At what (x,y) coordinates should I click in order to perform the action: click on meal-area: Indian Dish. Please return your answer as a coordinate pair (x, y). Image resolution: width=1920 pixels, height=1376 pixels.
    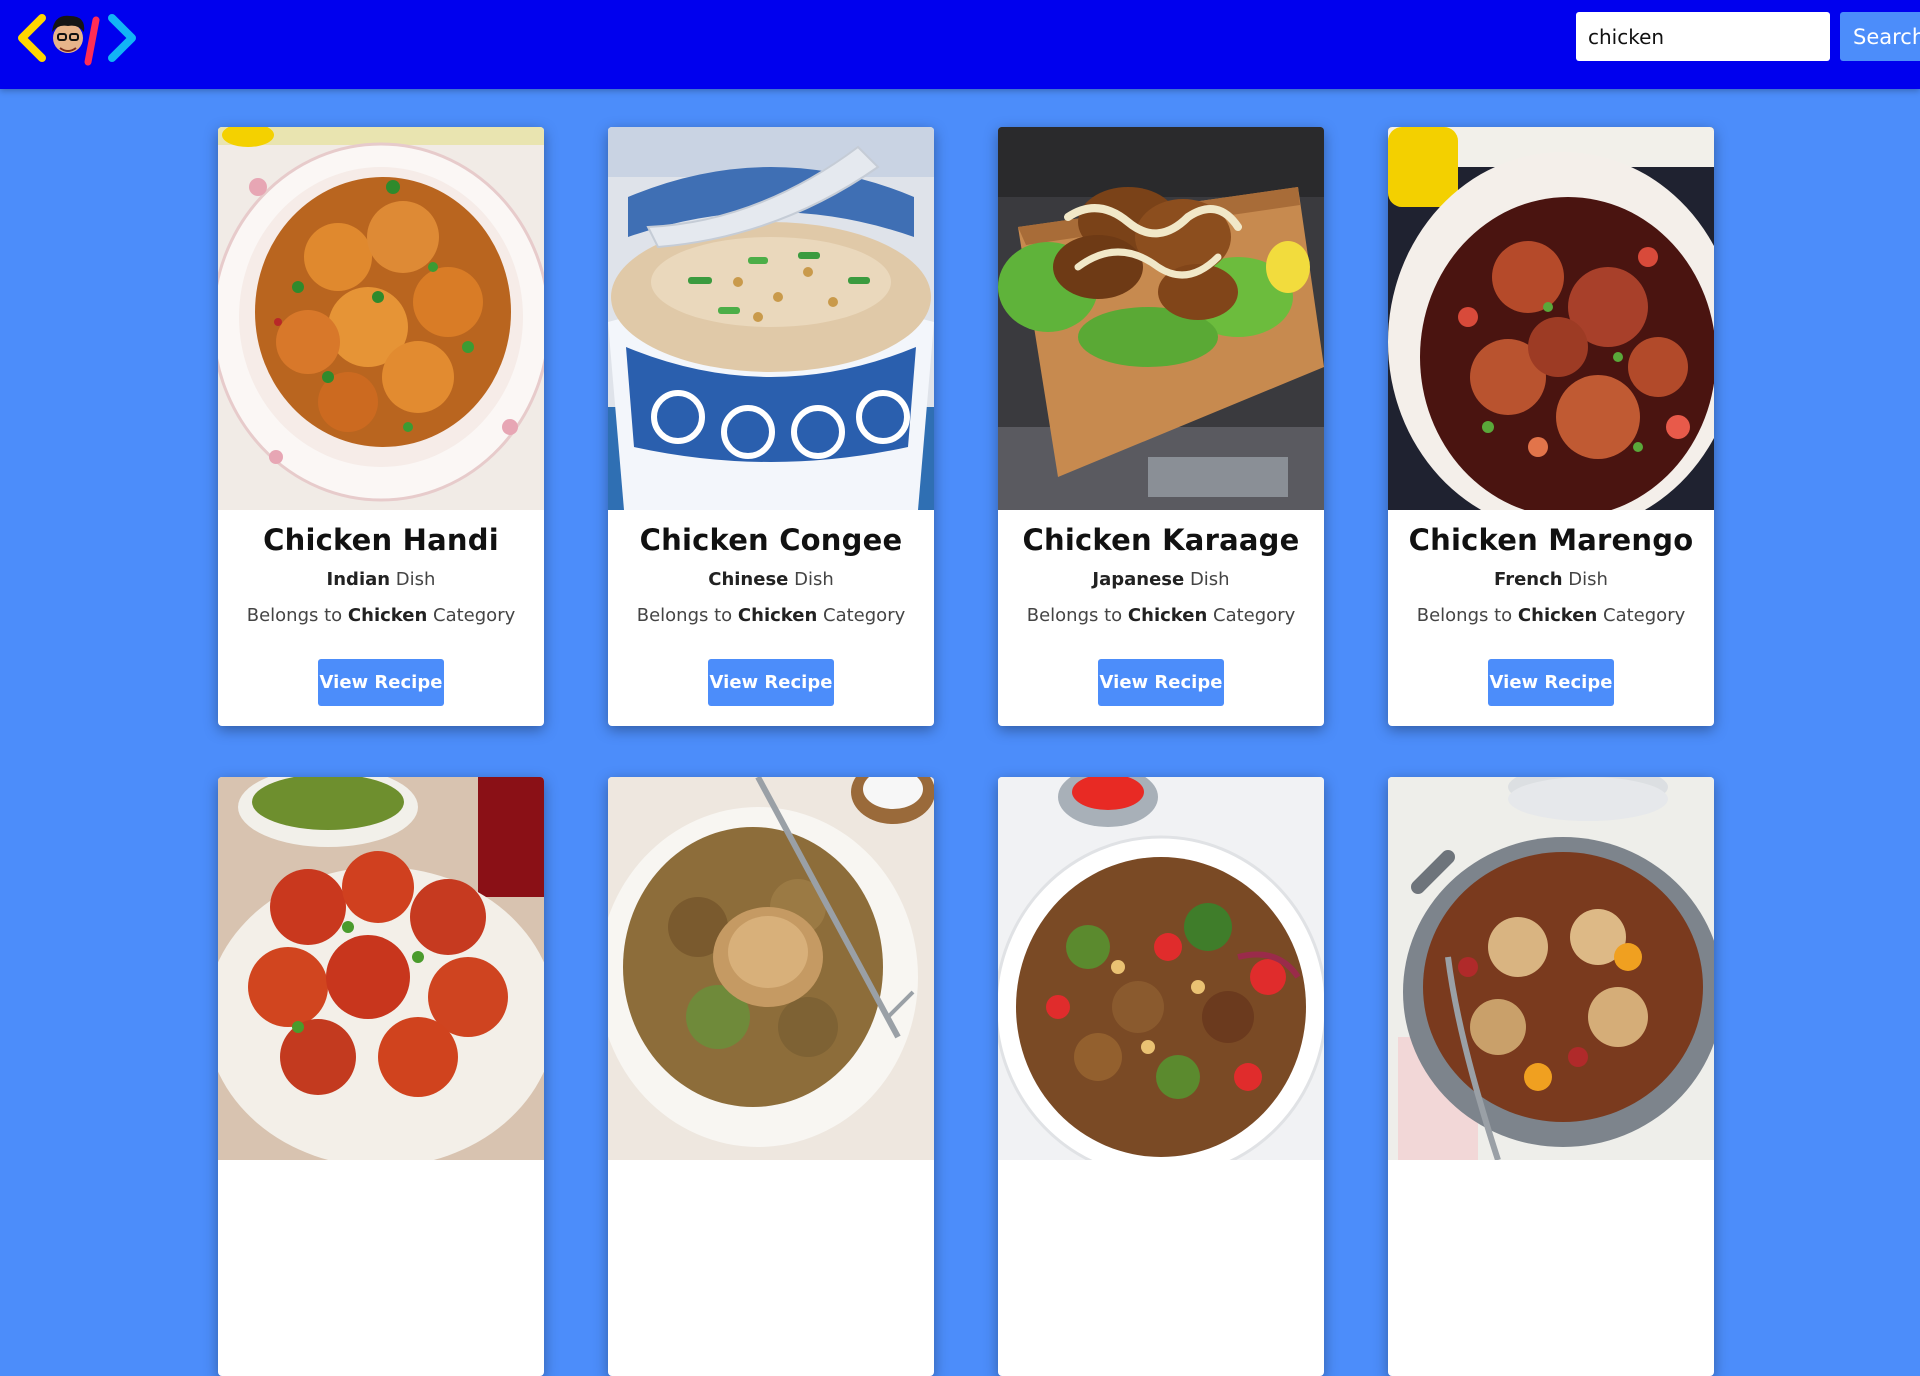
    Looking at the image, I should click on (381, 579).